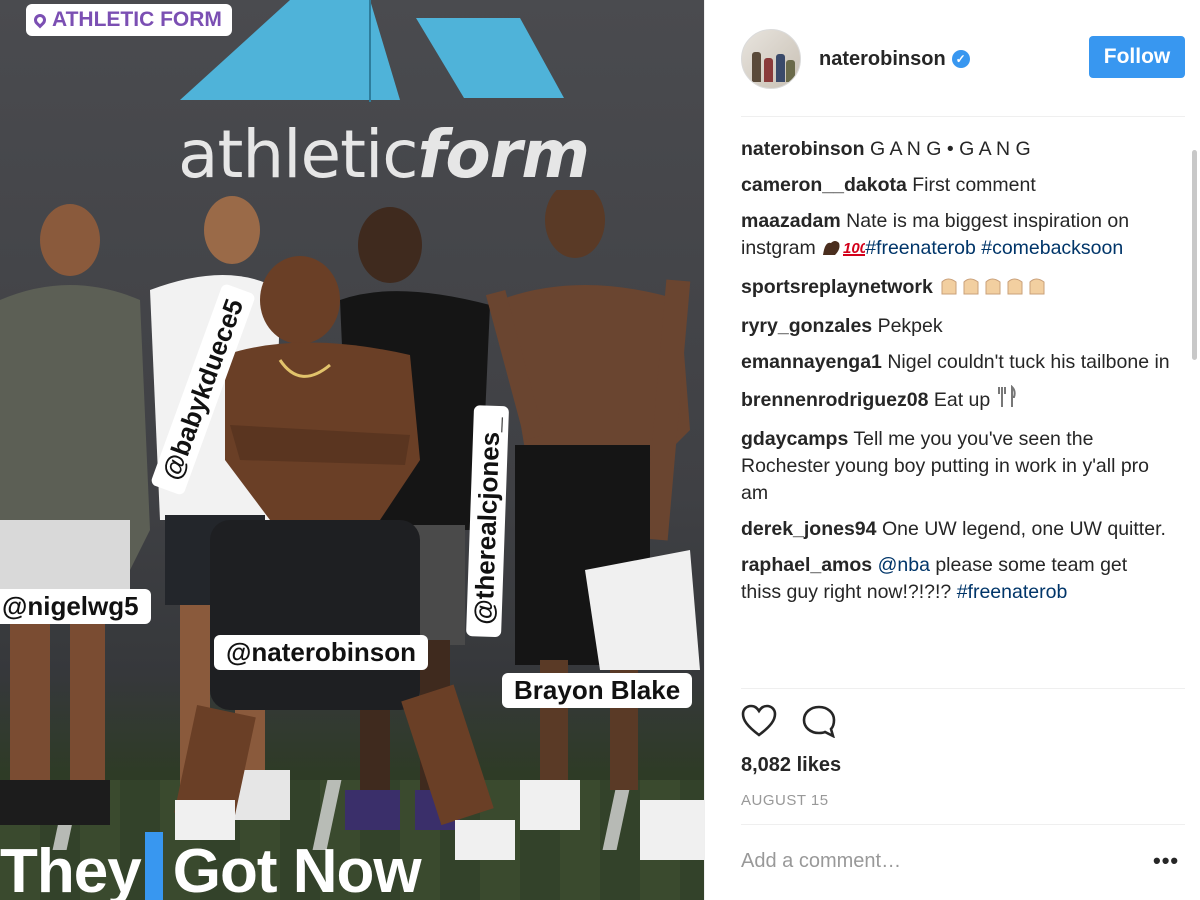 This screenshot has width=1200, height=900. I want to click on comment-icon, so click(819, 721).